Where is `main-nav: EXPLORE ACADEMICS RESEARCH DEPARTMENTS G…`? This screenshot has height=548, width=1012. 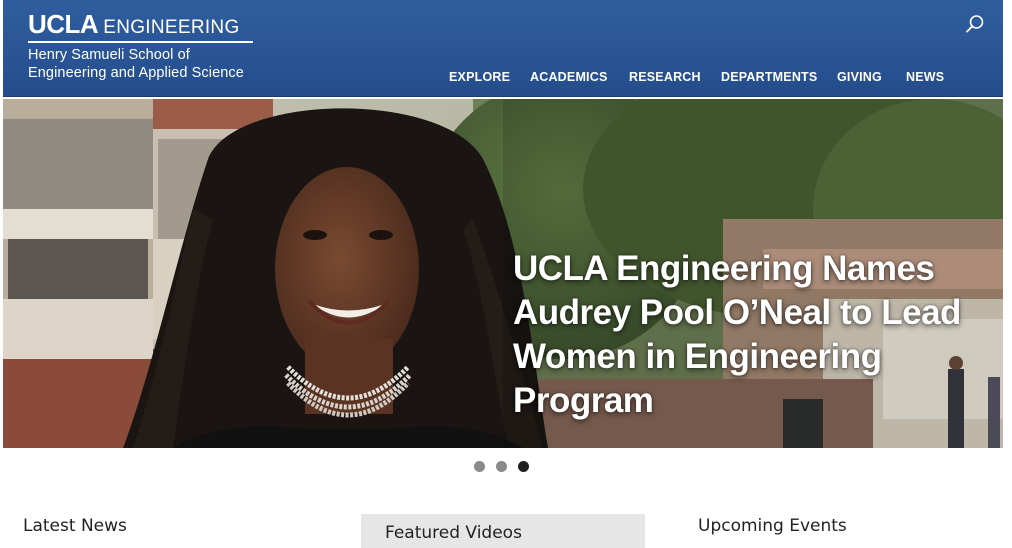 main-nav: EXPLORE ACADEMICS RESEARCH DEPARTMENTS G… is located at coordinates (503, 78).